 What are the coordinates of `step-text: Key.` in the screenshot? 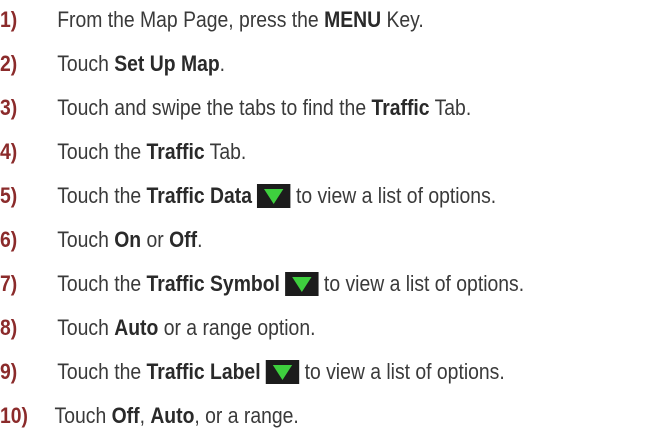 It's located at (402, 19).